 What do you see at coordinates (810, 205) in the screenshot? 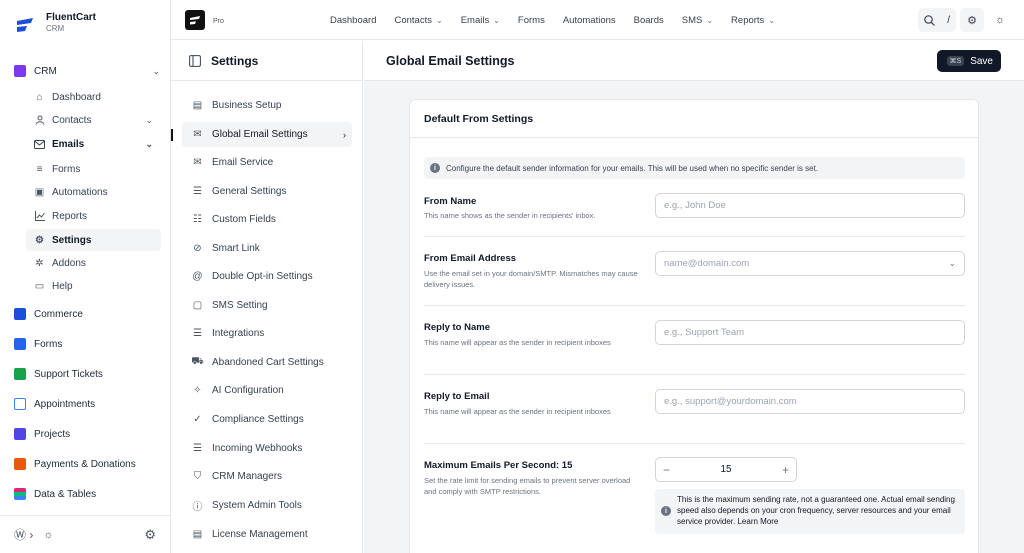
I see `from-name-input` at bounding box center [810, 205].